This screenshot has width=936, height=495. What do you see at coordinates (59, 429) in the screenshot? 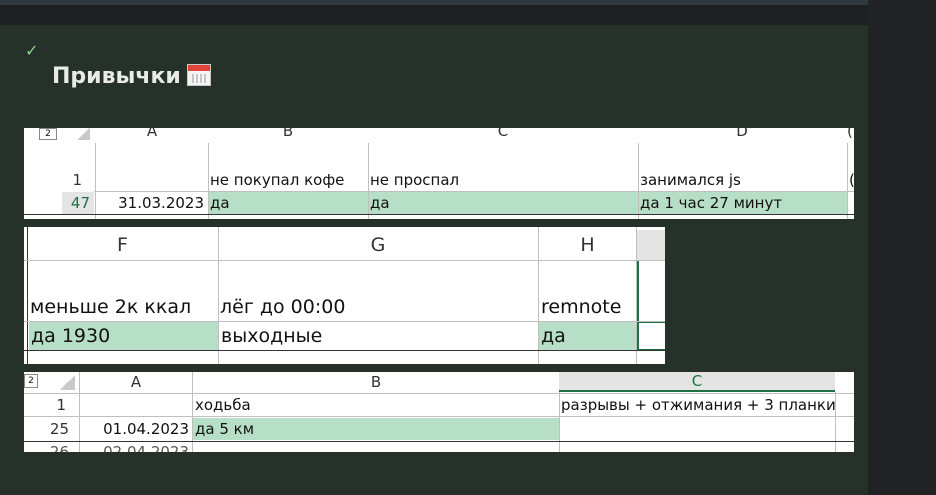
I see `row-number-25: 25` at bounding box center [59, 429].